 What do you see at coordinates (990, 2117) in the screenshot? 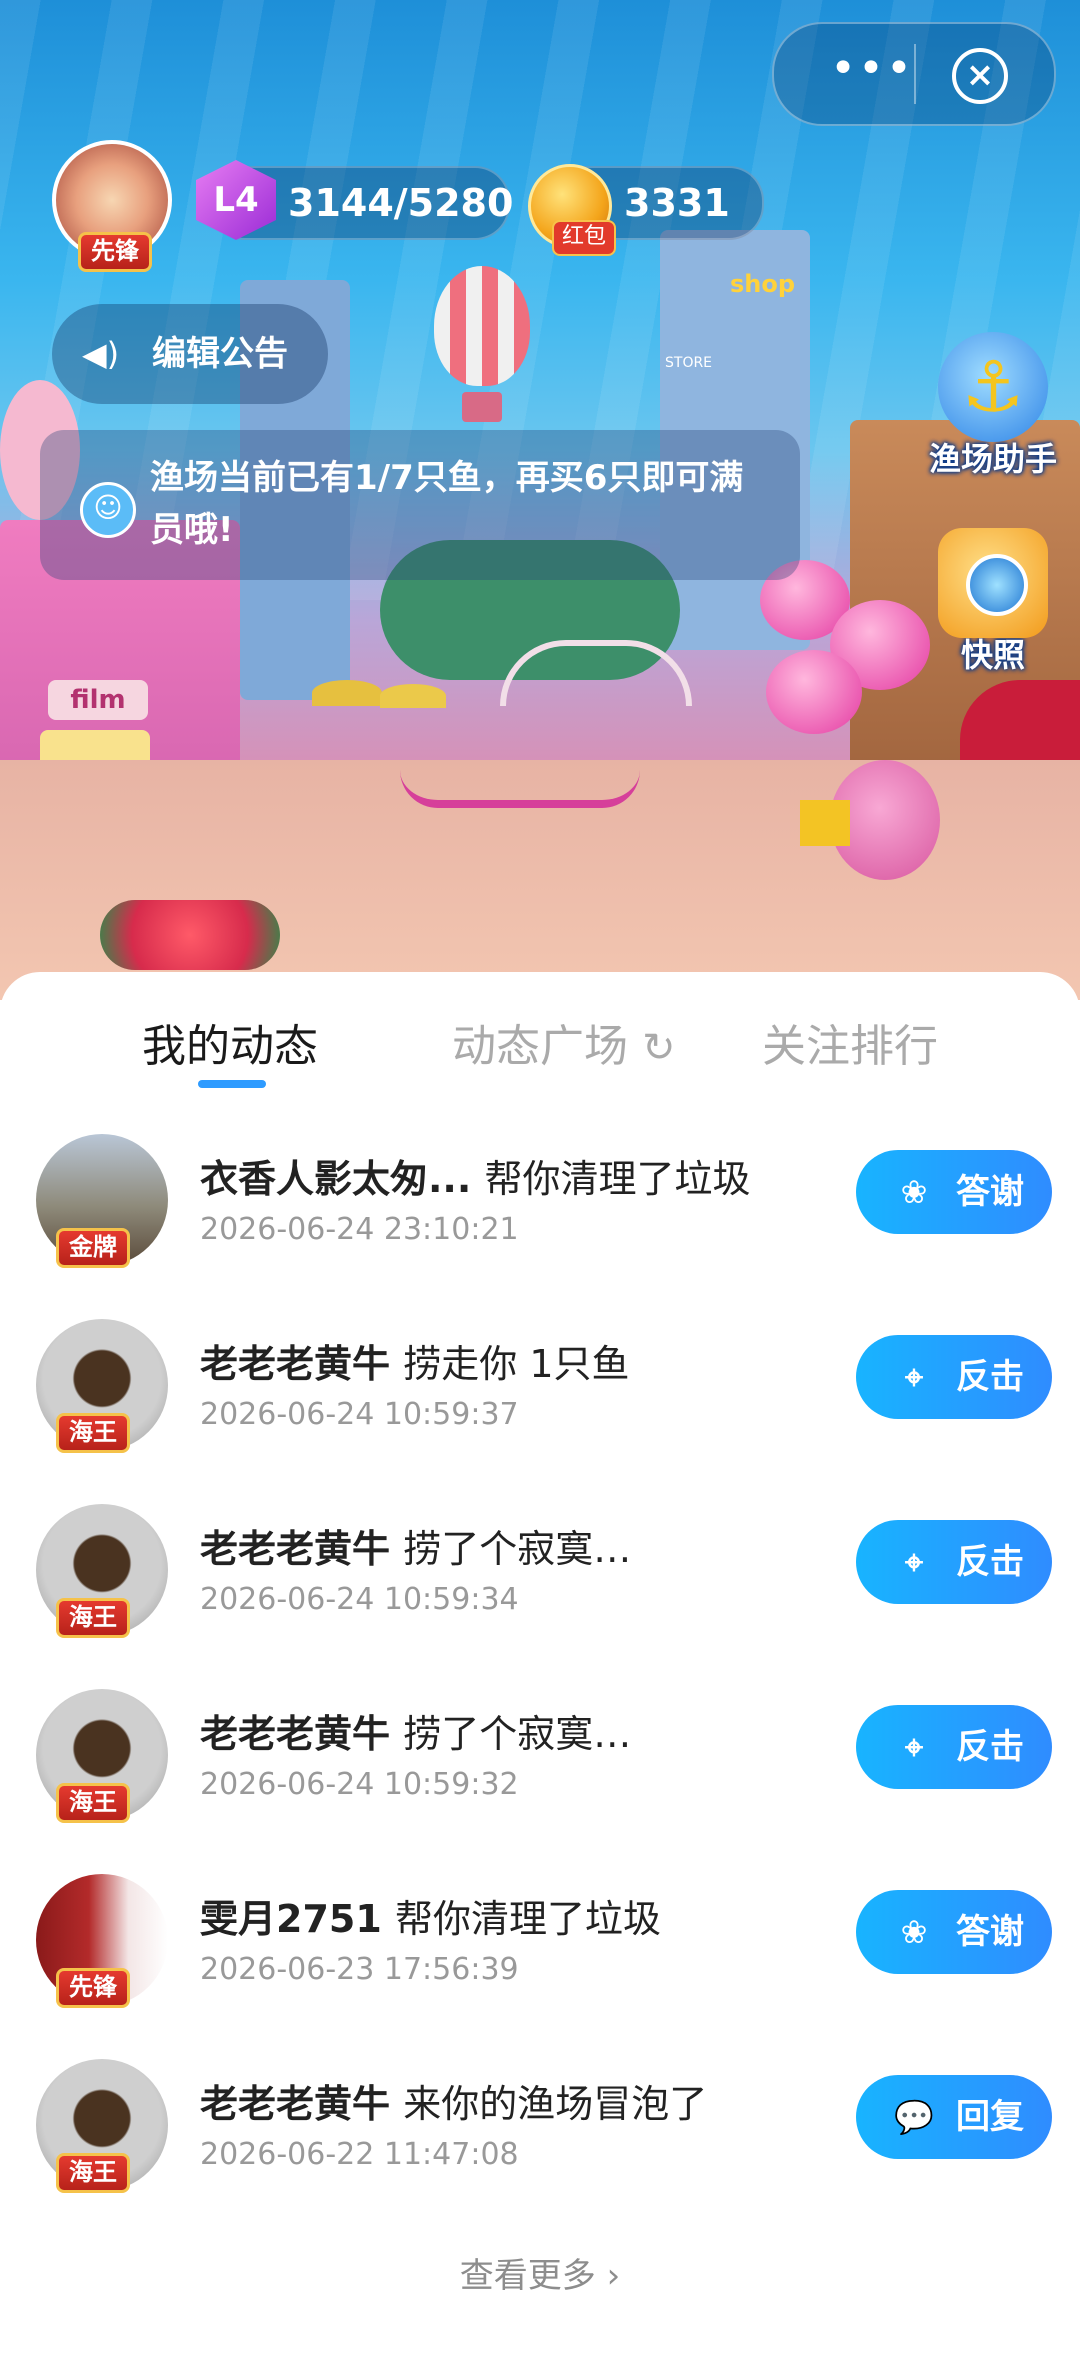
I see `reply-button-label: 回复` at bounding box center [990, 2117].